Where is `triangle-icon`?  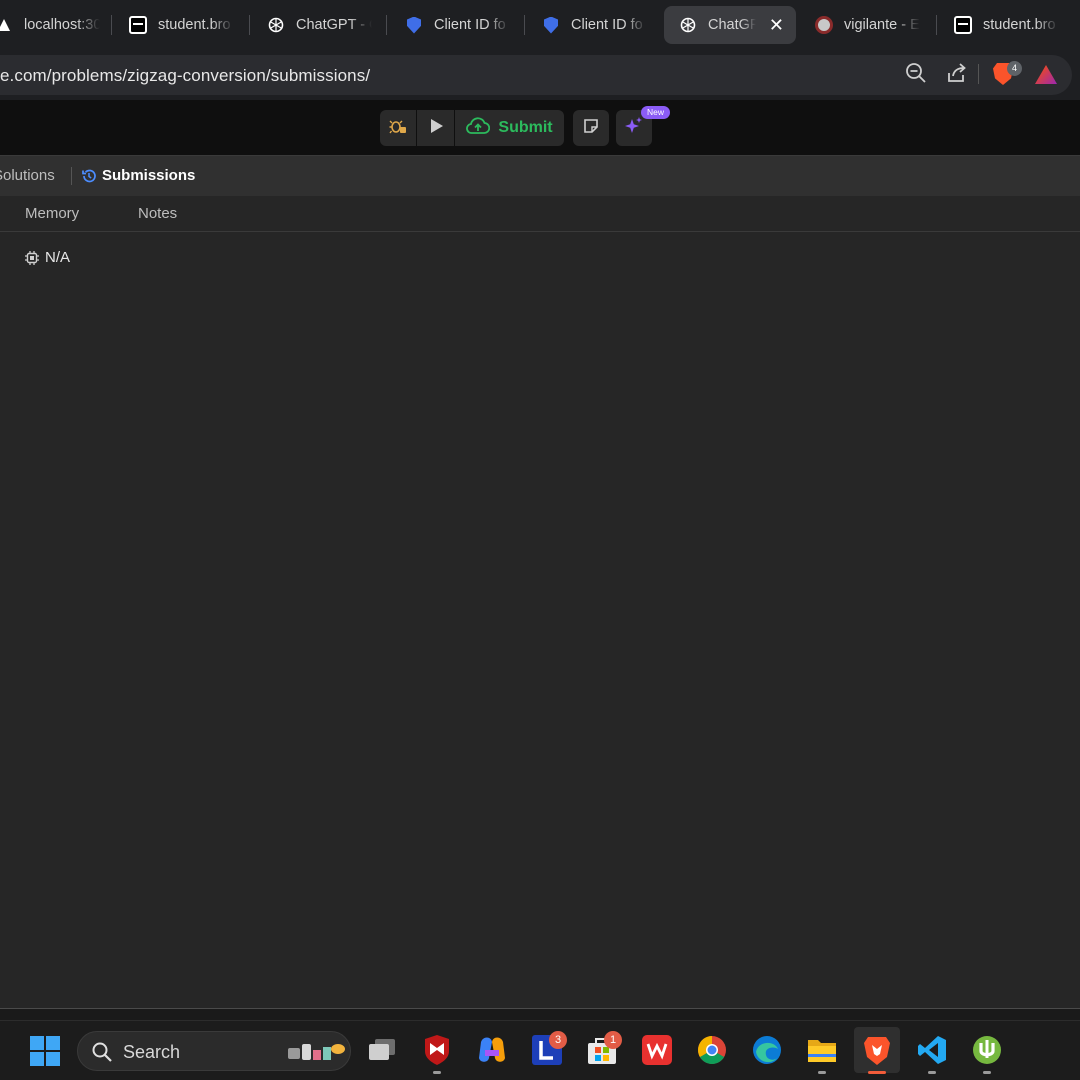
triangle-icon is located at coordinates (7, 25).